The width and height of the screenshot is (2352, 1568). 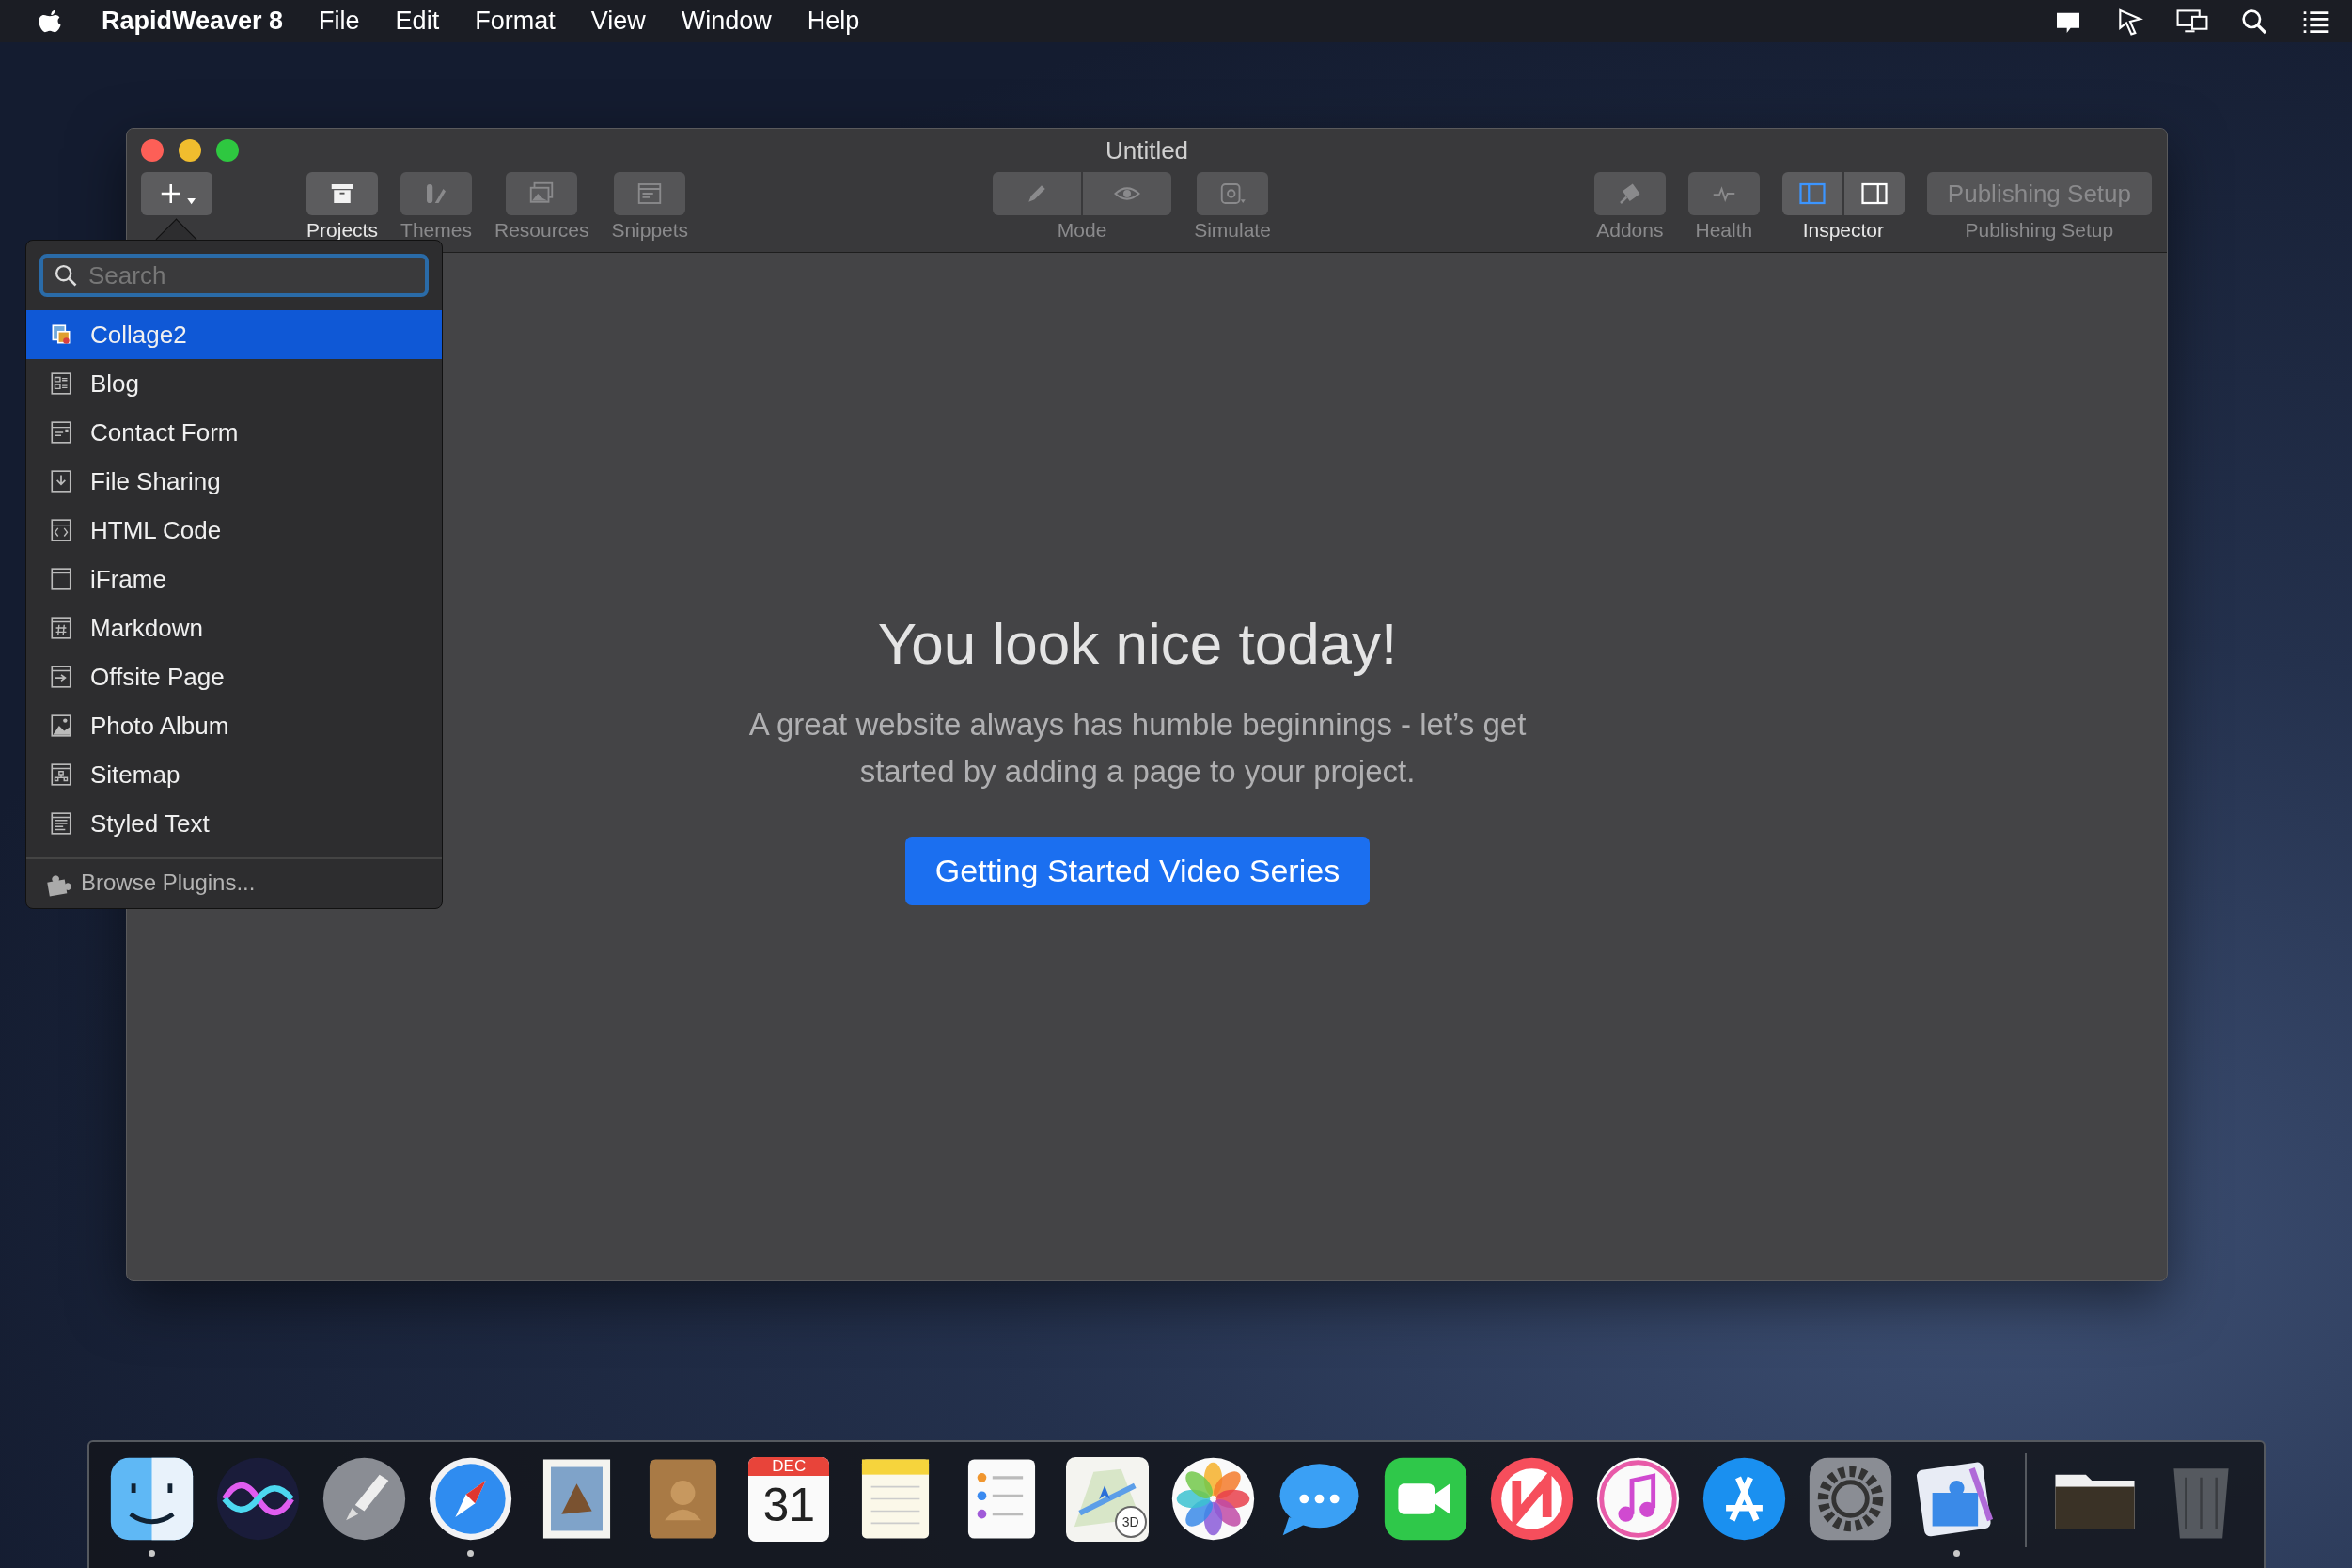 I want to click on menu-item: Help, so click(x=833, y=21).